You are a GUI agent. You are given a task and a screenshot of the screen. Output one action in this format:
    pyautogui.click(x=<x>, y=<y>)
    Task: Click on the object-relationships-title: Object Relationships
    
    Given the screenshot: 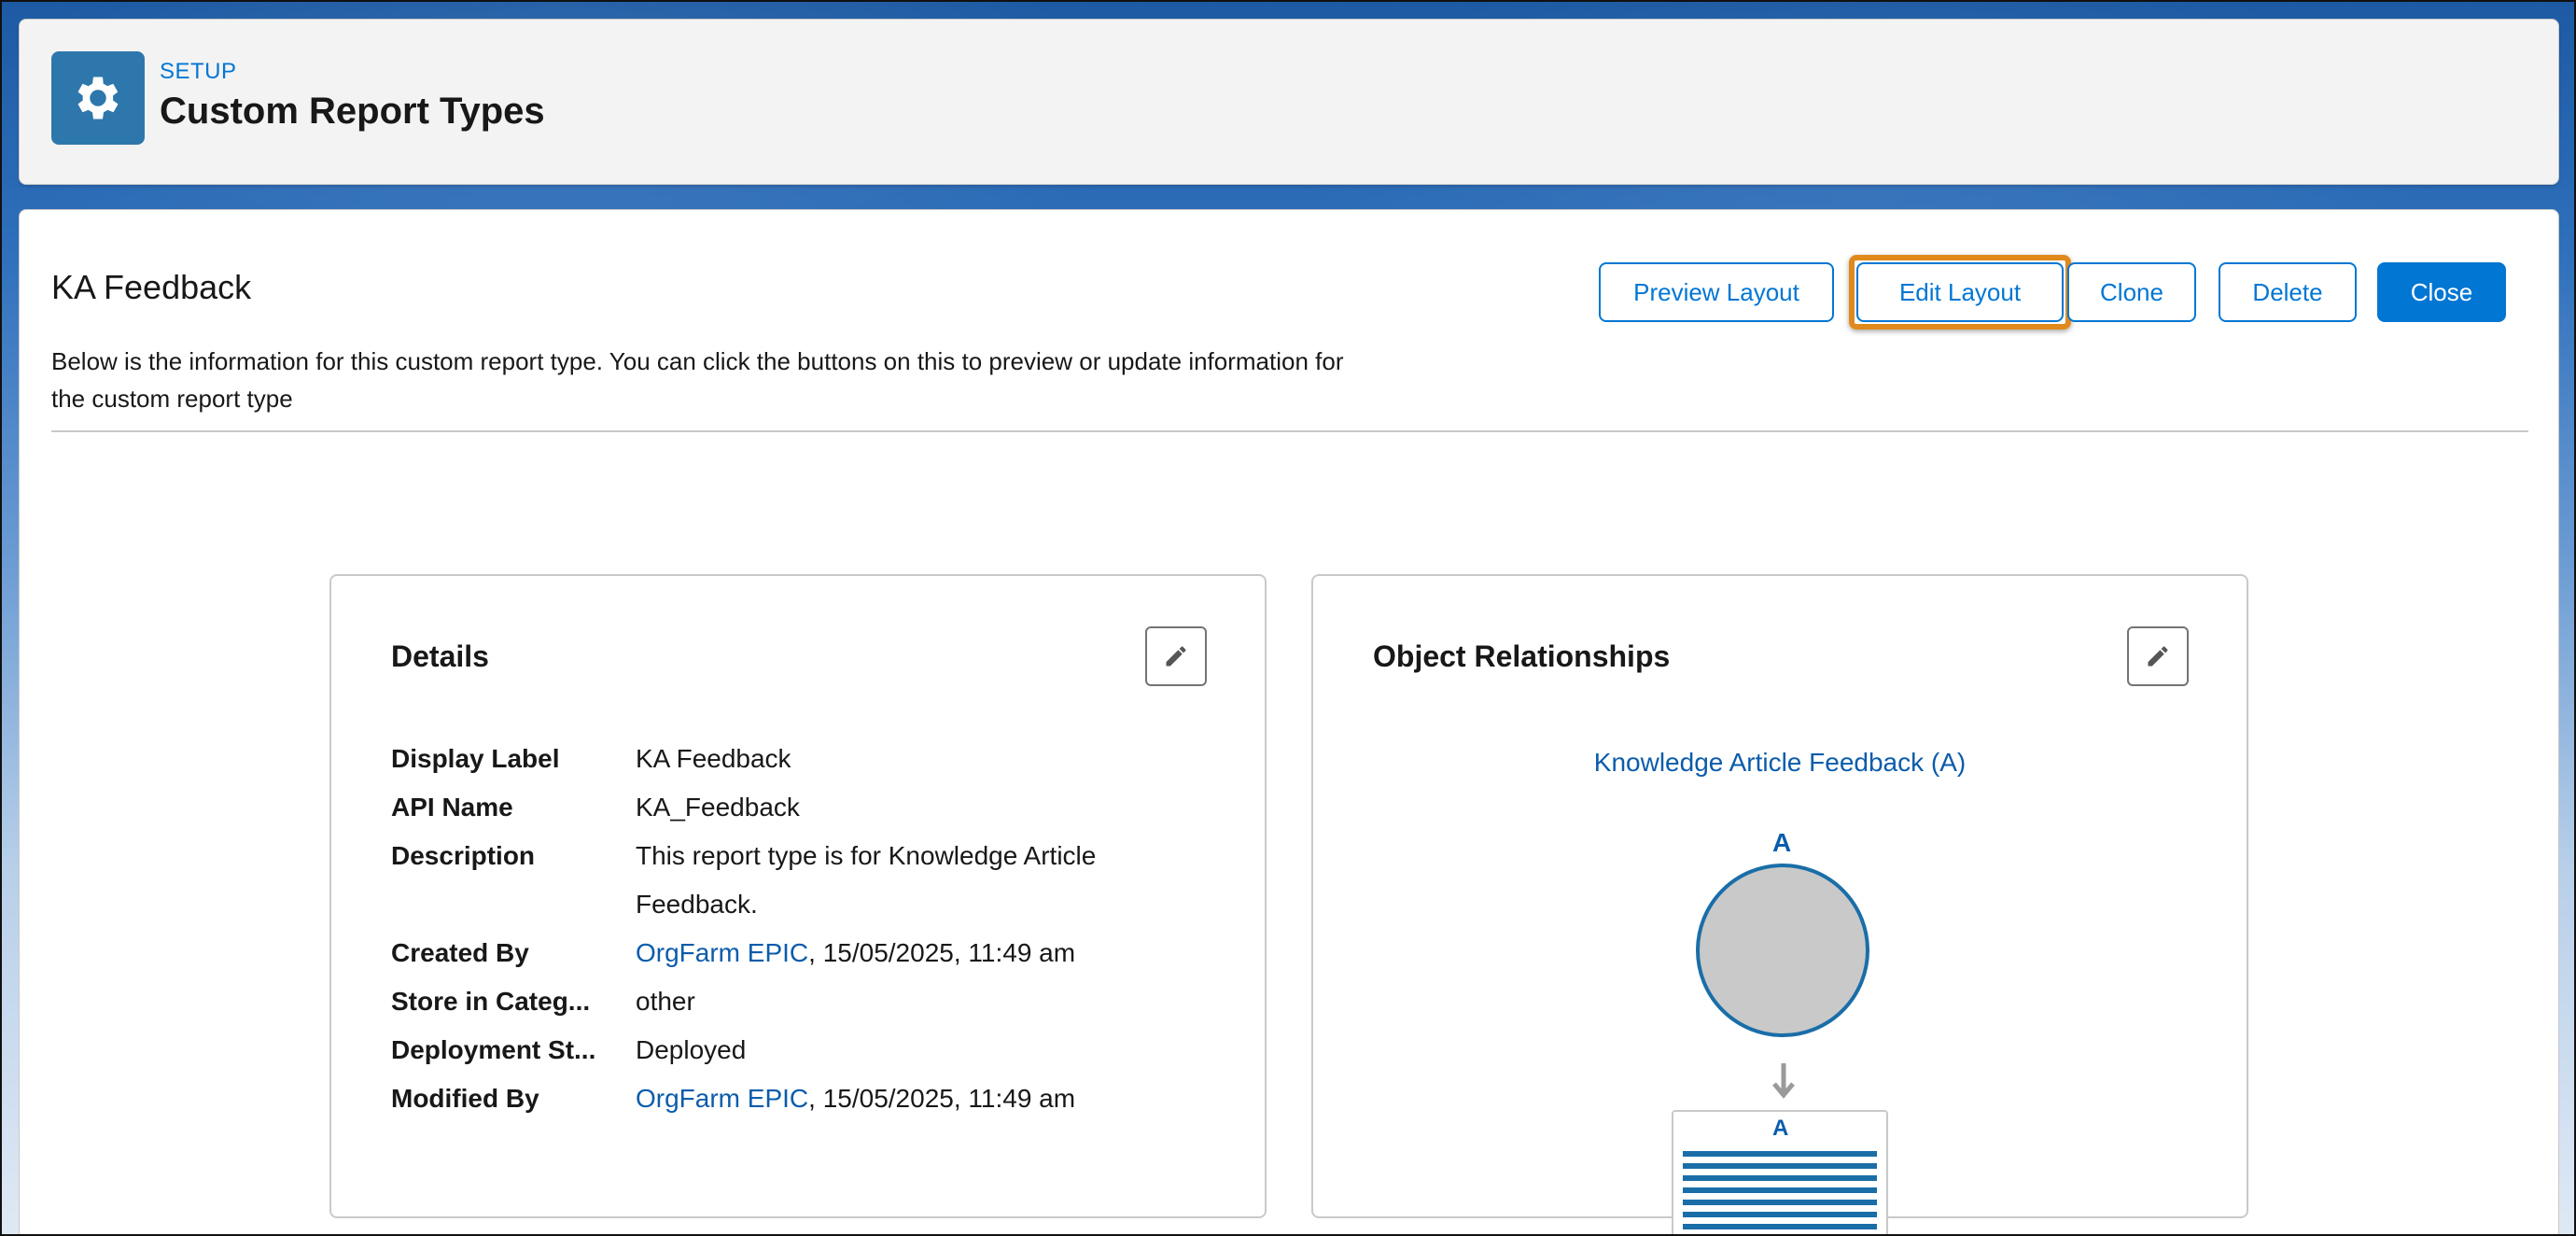 What is the action you would take?
    pyautogui.click(x=1522, y=656)
    